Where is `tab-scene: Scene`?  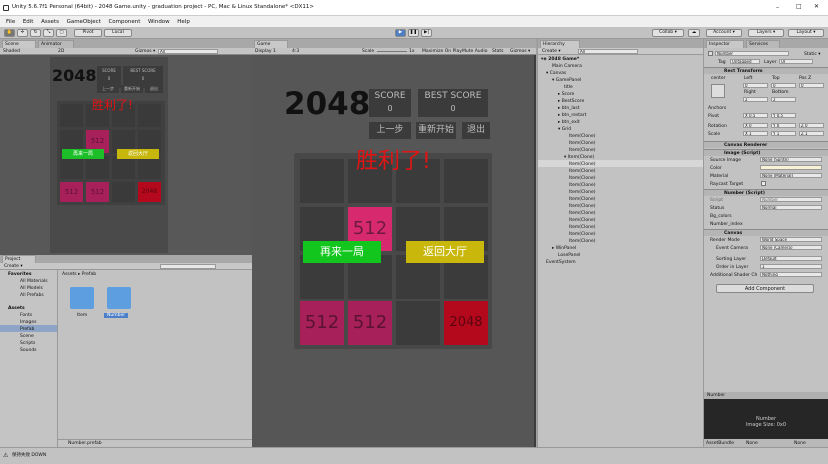 tab-scene: Scene is located at coordinates (19, 44).